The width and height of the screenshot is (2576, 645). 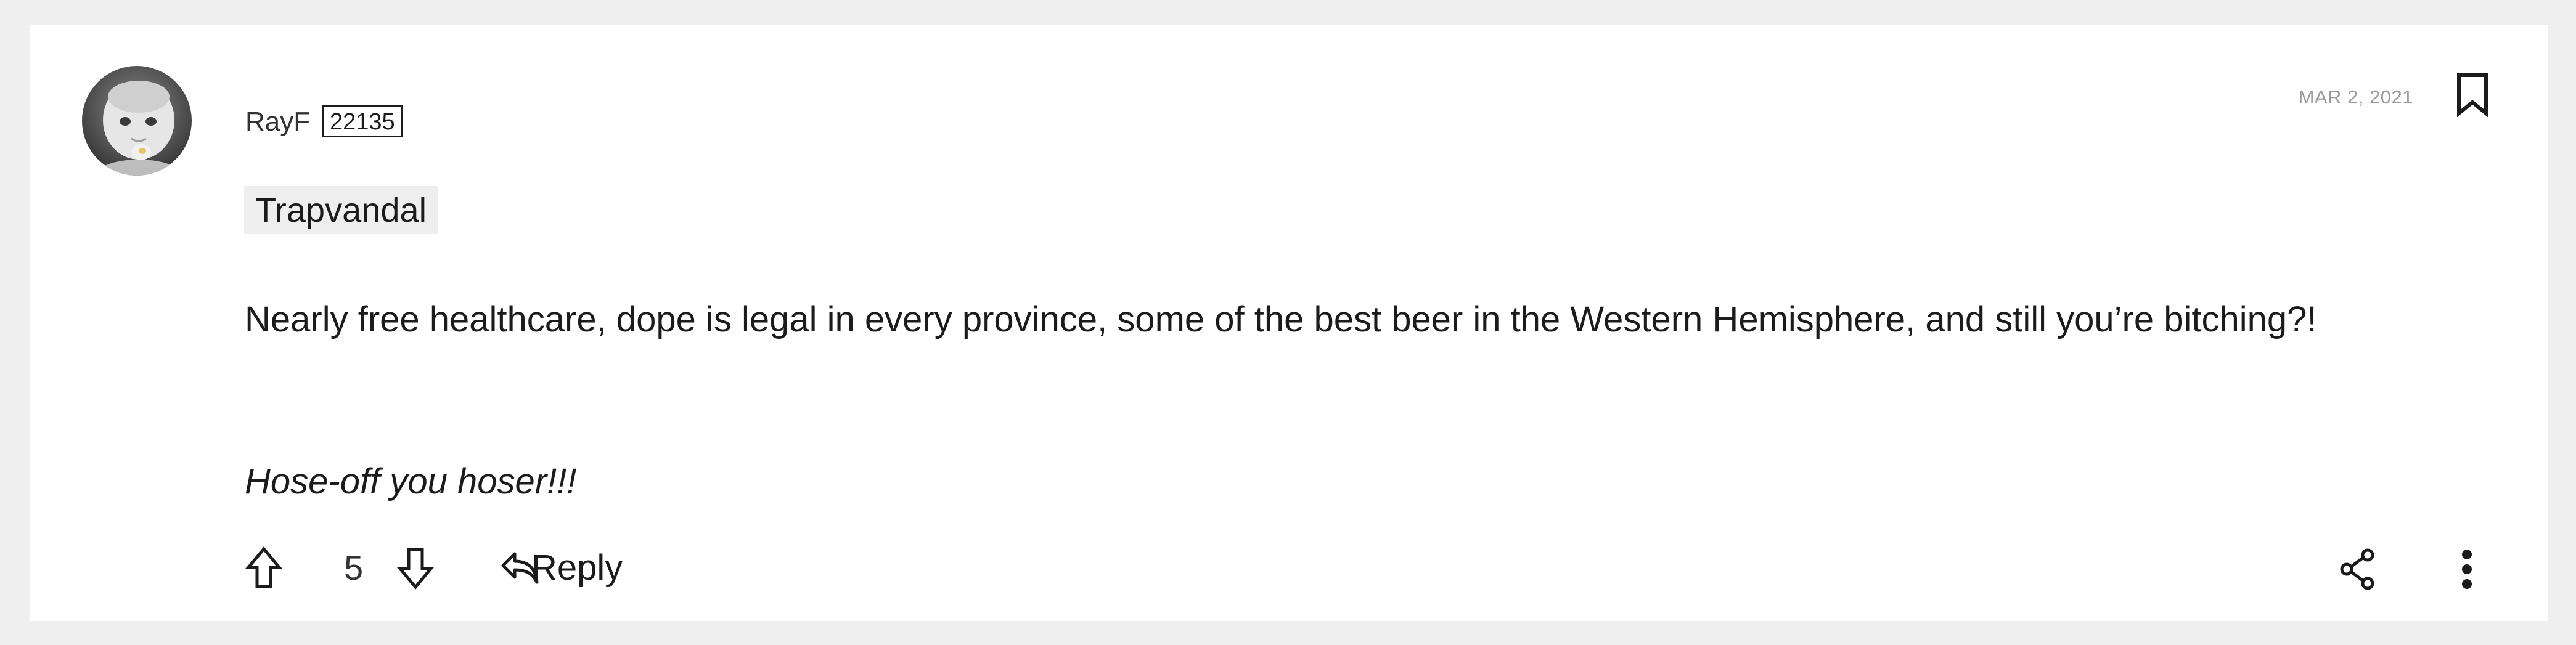 I want to click on comment-headline: Trapvandal, so click(x=341, y=210).